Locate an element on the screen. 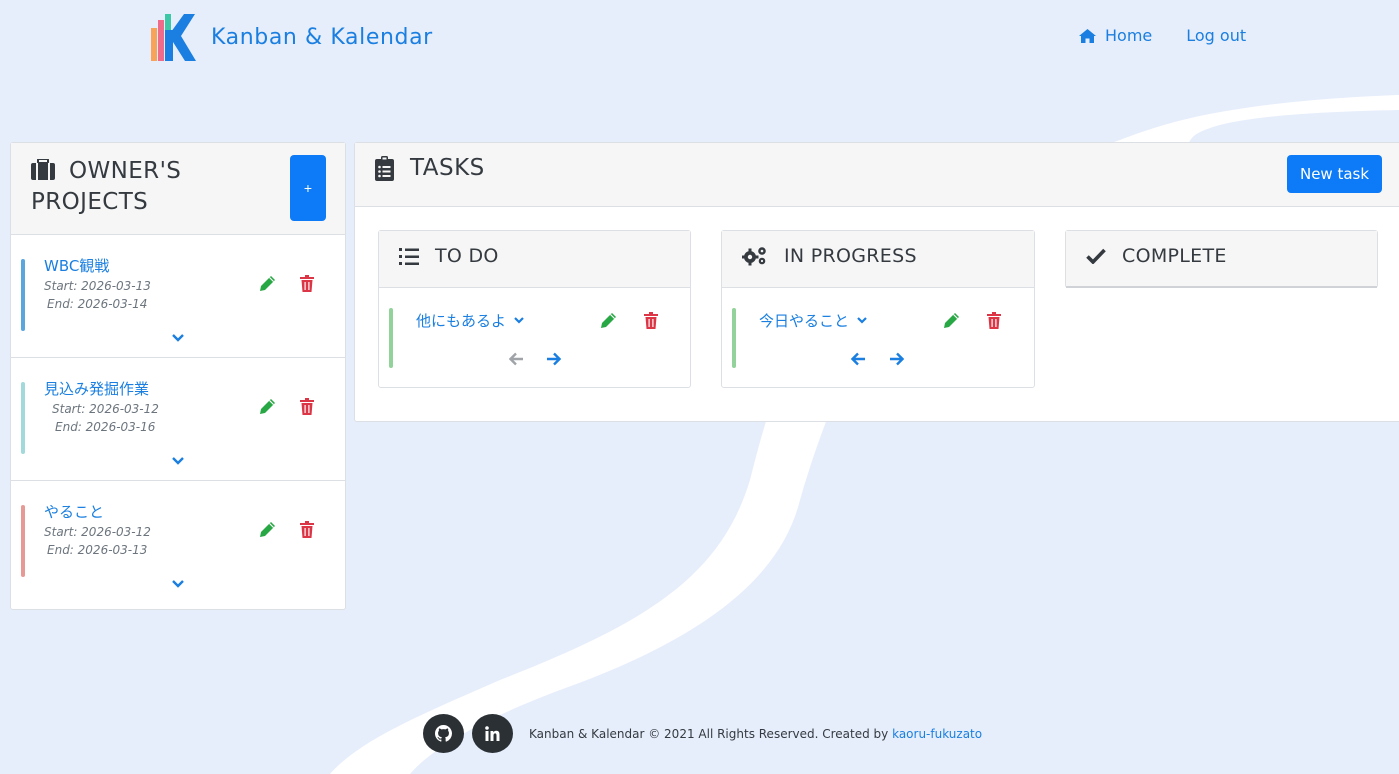 Image resolution: width=1399 pixels, height=774 pixels. logo-icon is located at coordinates (173, 37).